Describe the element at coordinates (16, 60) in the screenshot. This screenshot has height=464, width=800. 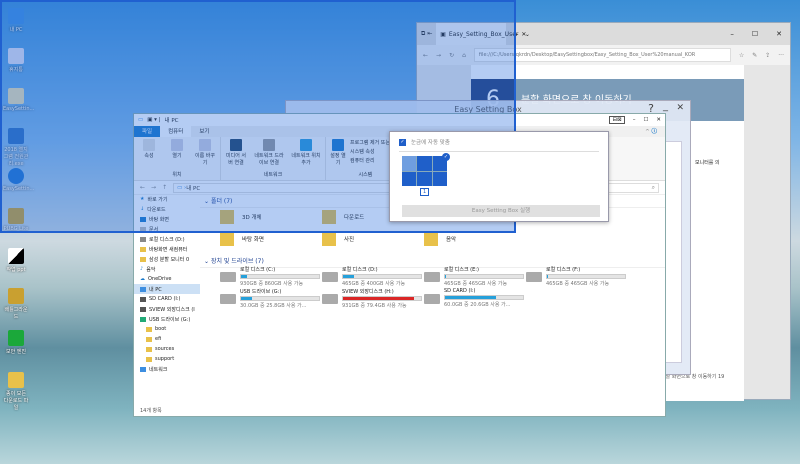
I see `desktop-icon-recycle-bin: 휴지통` at that location.